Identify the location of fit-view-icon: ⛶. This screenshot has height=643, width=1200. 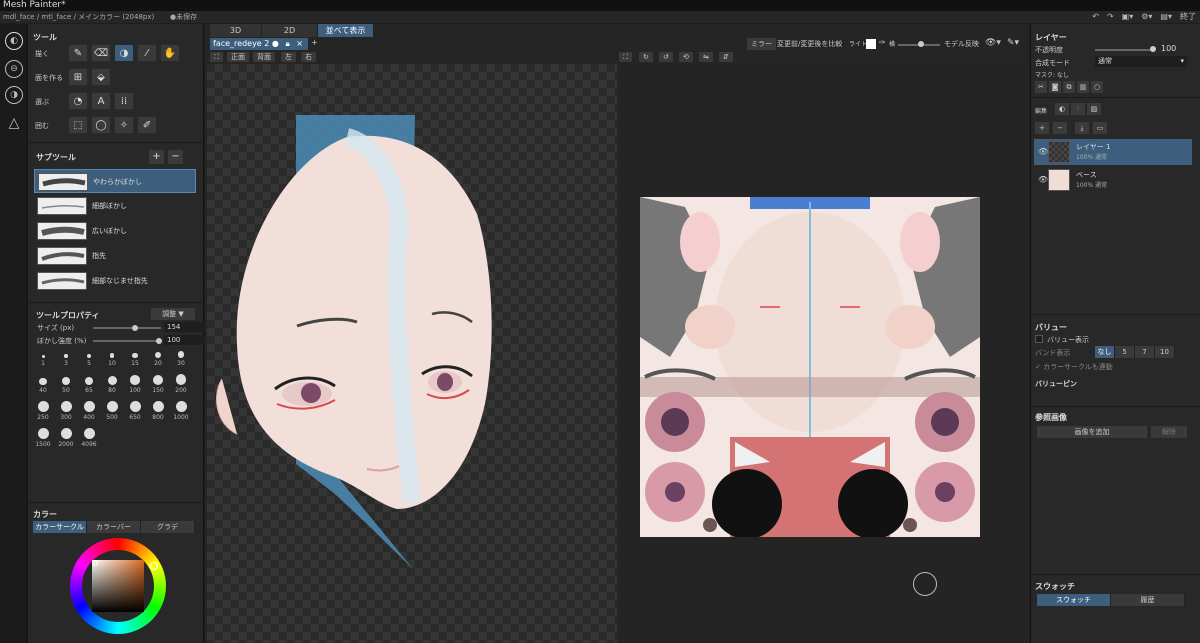
(216, 57).